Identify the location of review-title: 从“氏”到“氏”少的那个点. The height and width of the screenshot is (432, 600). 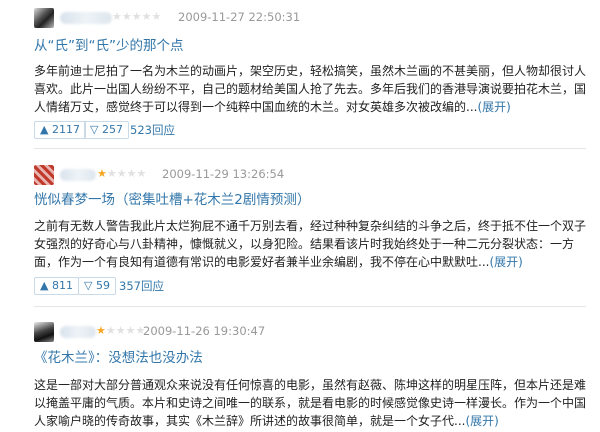
(108, 46).